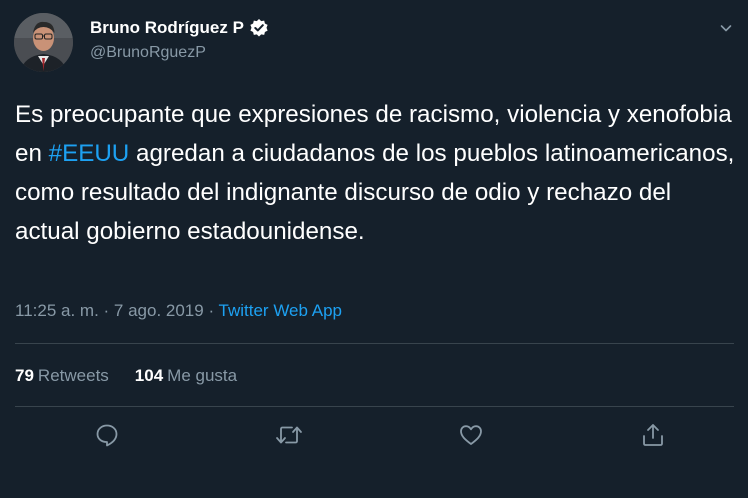  Describe the element at coordinates (73, 375) in the screenshot. I see `retweets-label: Retweets` at that location.